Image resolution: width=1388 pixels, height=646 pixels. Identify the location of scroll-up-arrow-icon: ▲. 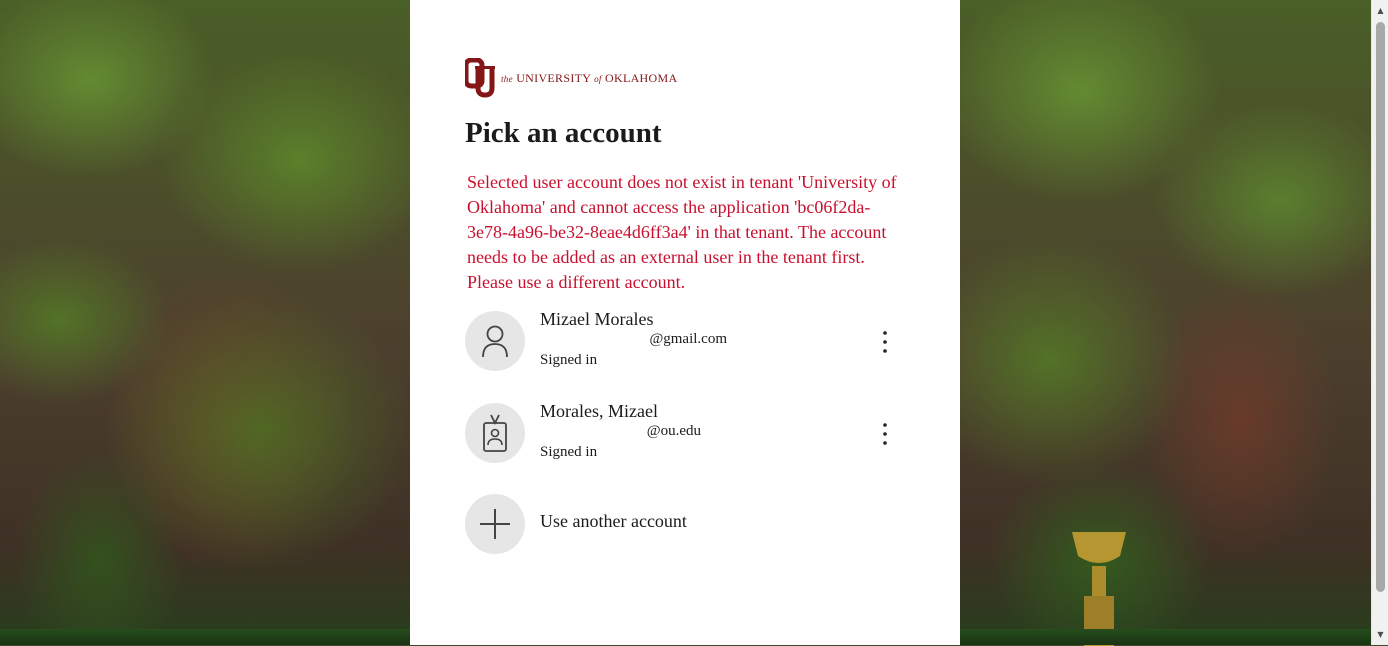
(1380, 10).